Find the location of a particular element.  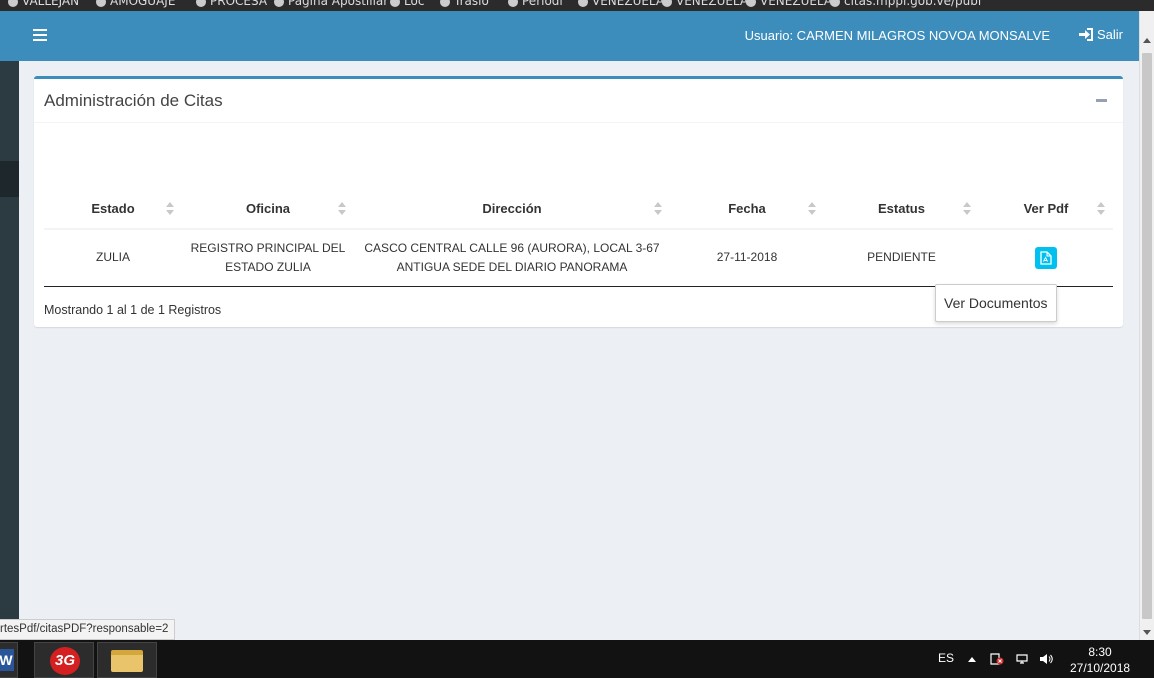

clock-date: 27/10/2018 is located at coordinates (1100, 668).